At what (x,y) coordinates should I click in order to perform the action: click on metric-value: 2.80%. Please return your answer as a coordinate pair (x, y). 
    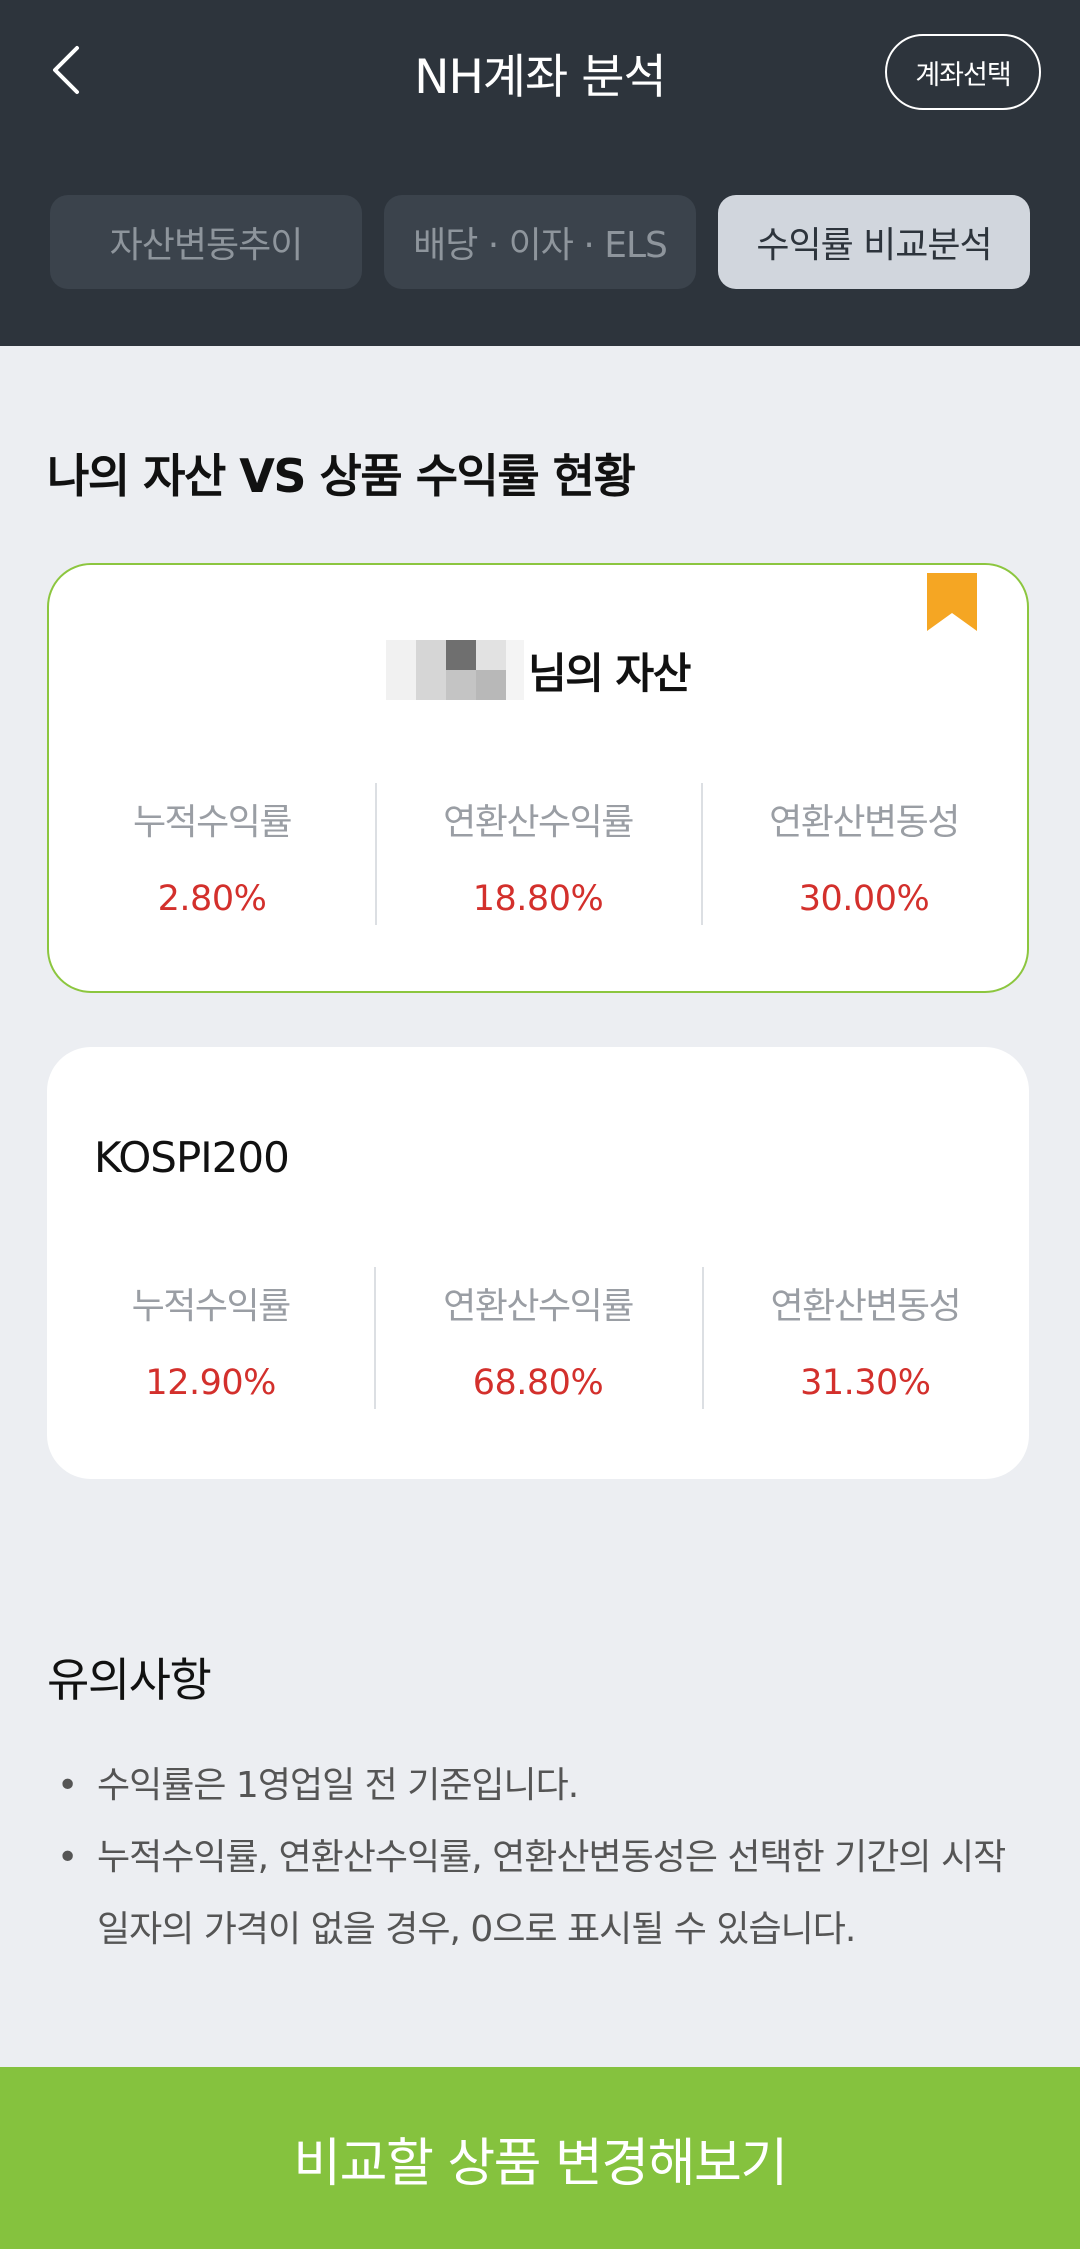
    Looking at the image, I should click on (212, 899).